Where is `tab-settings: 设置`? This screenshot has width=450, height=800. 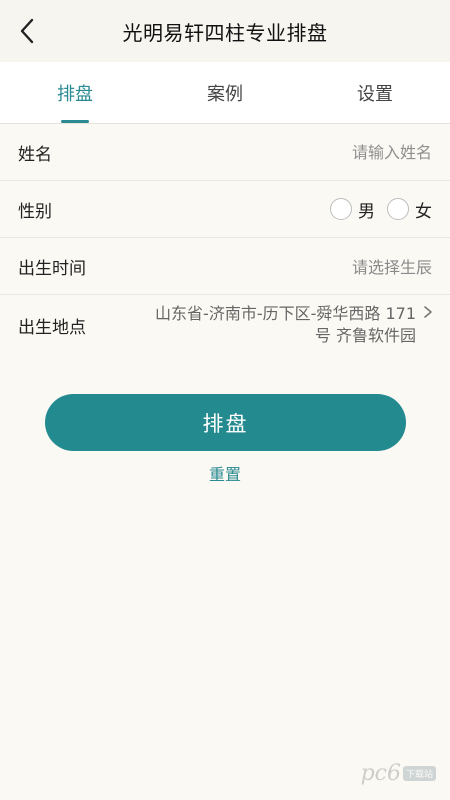 tab-settings: 设置 is located at coordinates (375, 92).